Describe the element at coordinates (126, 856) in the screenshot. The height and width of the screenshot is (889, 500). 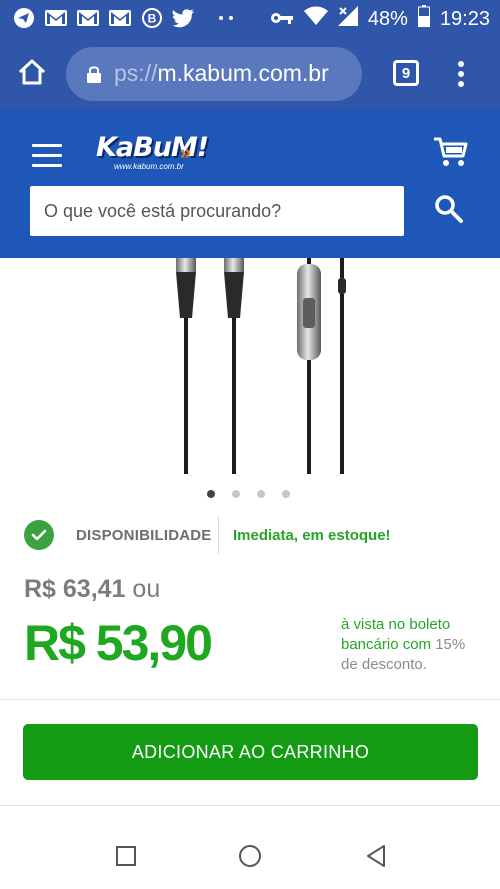
I see `recents-icon` at that location.